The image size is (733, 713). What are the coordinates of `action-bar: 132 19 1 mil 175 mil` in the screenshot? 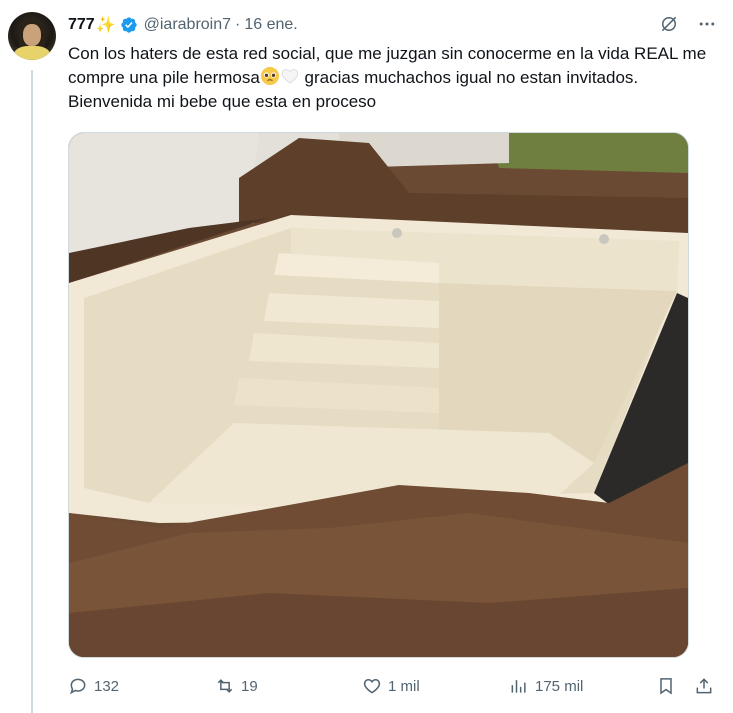 It's located at (394, 686).